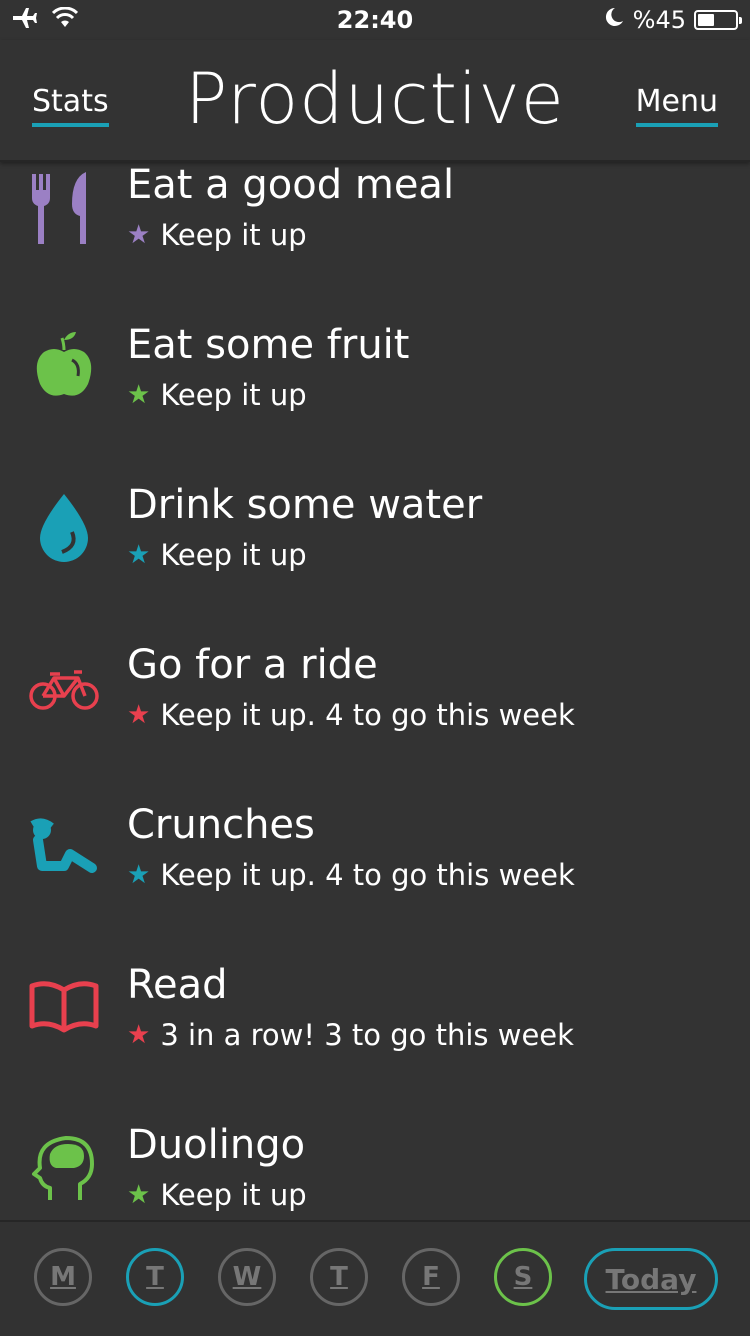  I want to click on habit-status: ★ 3 in a row! 3 to go this week, so click(350, 1035).